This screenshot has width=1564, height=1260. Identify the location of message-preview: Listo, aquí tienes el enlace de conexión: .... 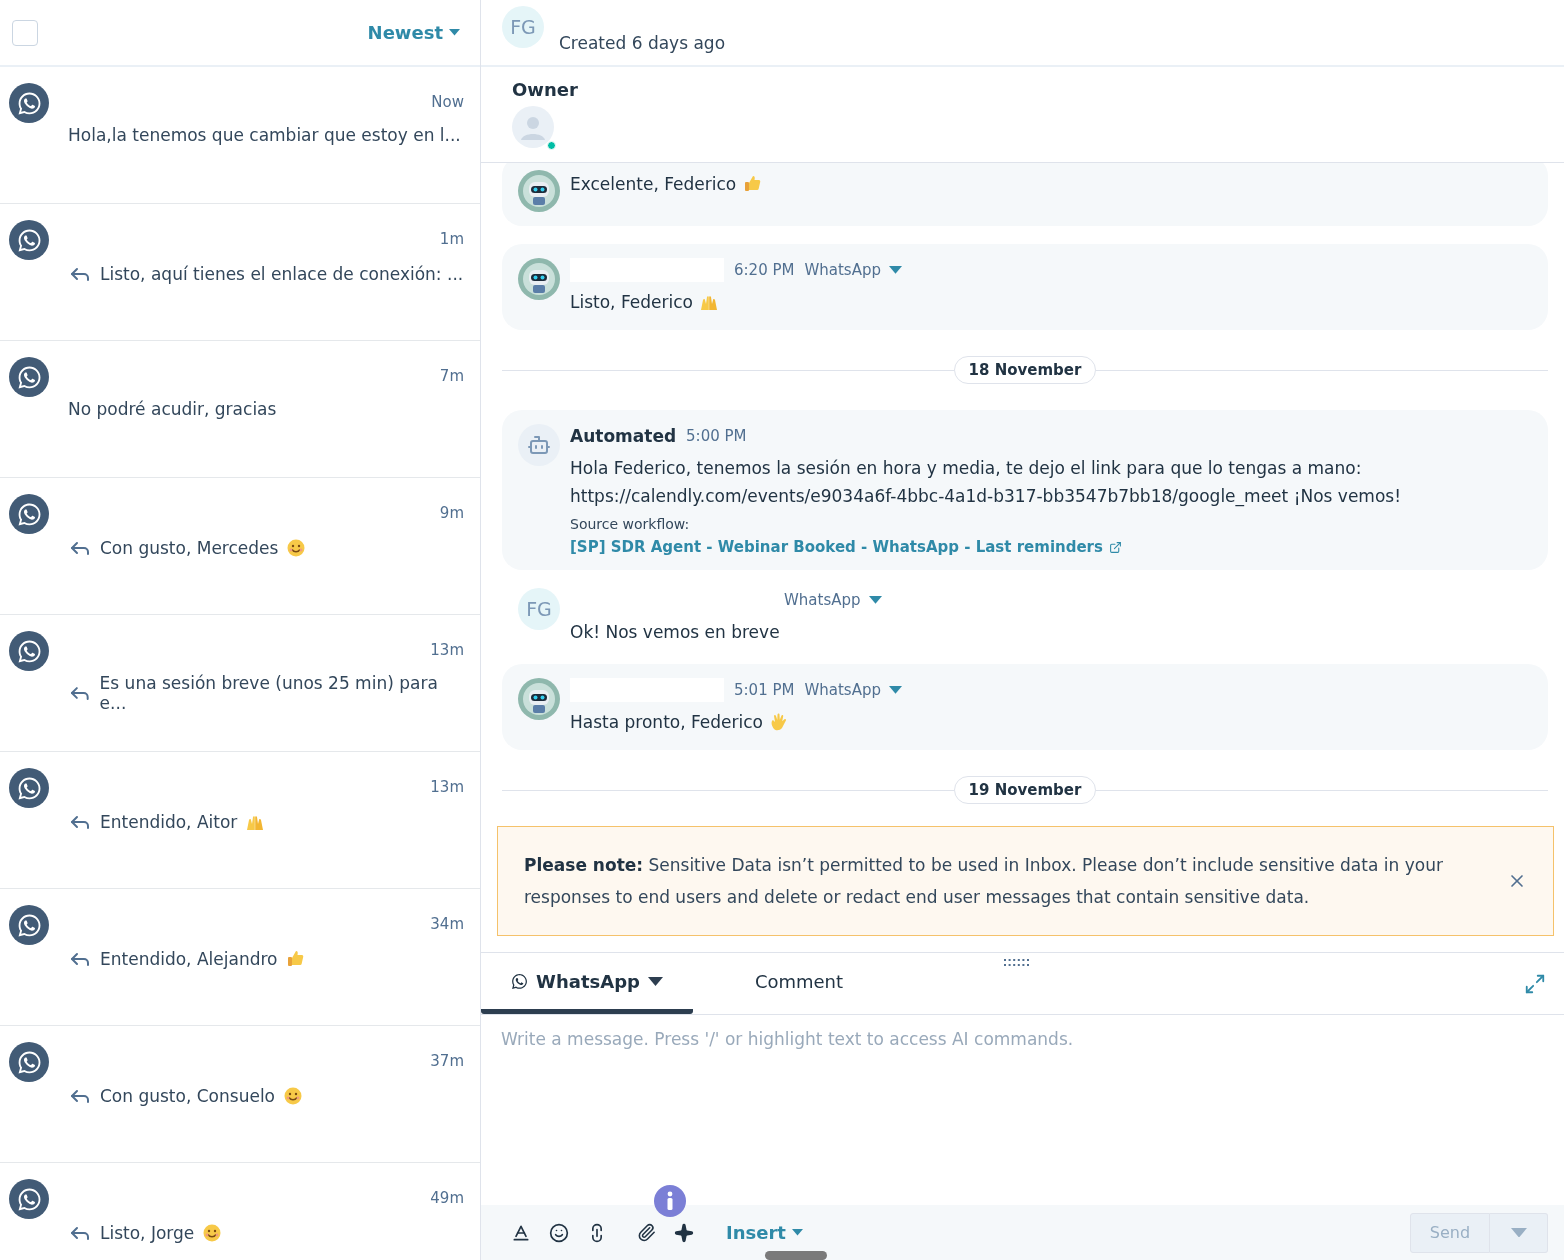
(282, 274).